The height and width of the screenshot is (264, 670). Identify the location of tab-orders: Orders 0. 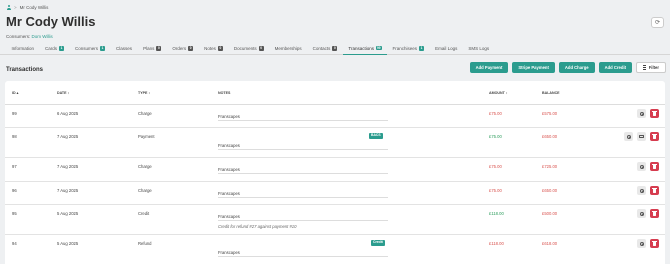
(183, 49).